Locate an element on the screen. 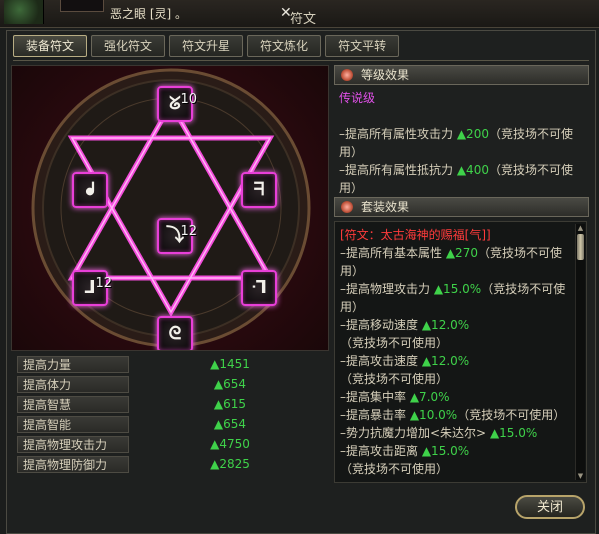 The width and height of the screenshot is (599, 534). rune-slot-top: ᘜ 10 is located at coordinates (177, 104).